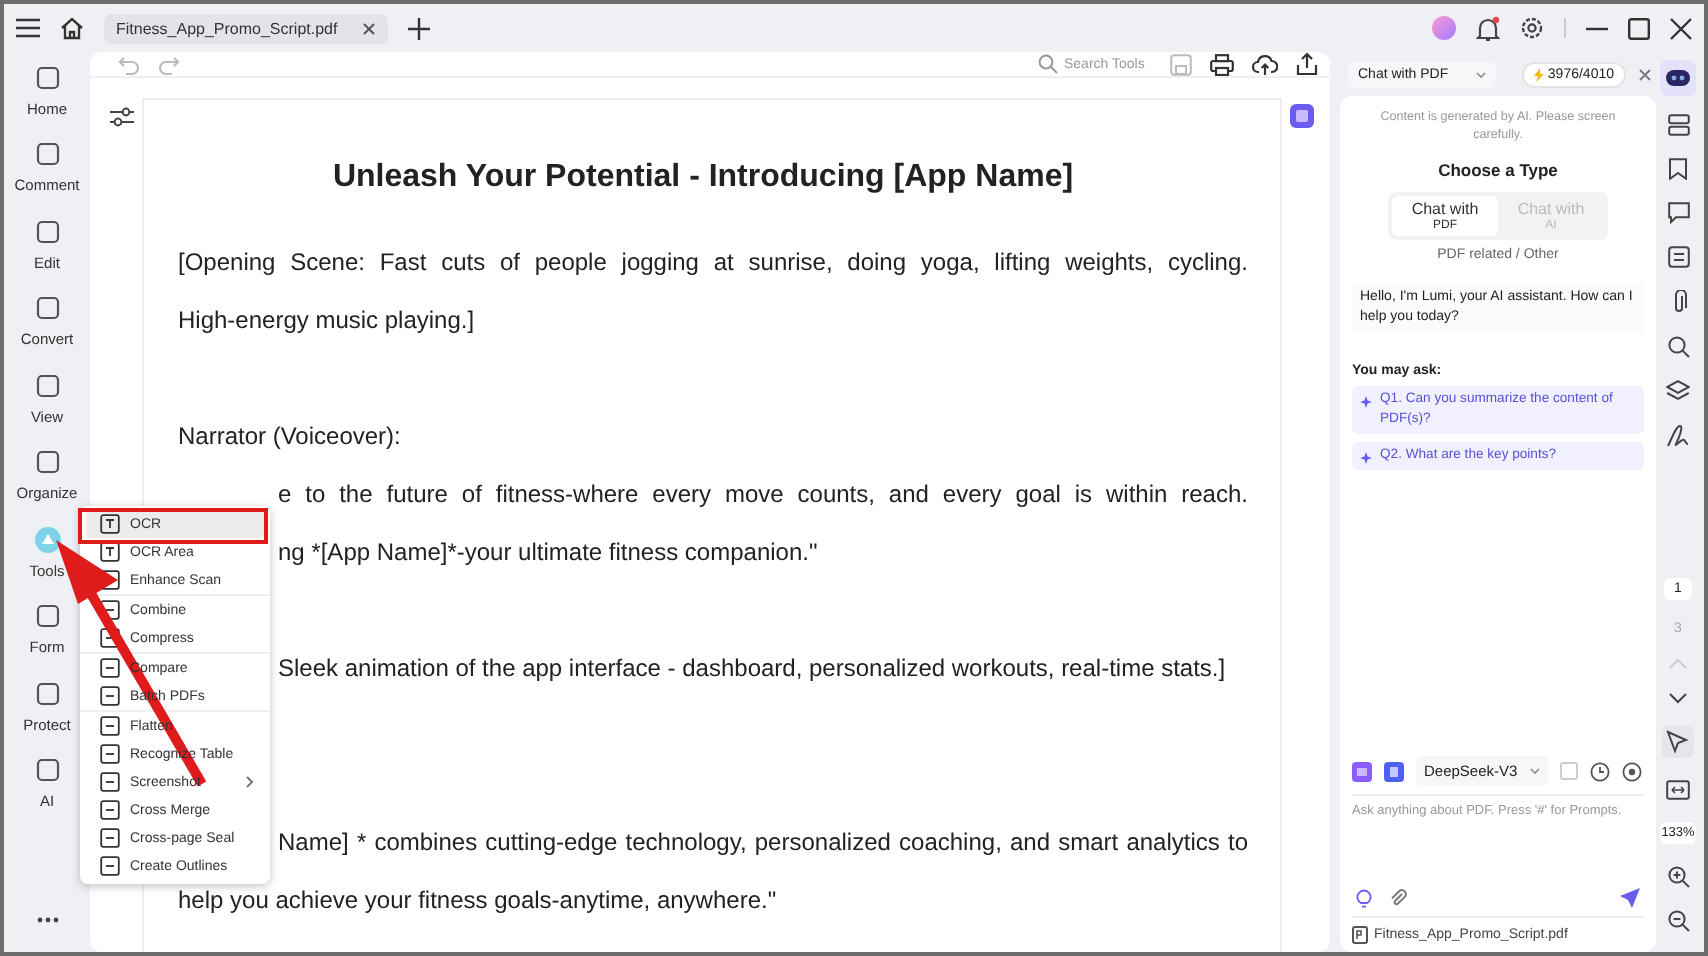 This screenshot has width=1708, height=956. What do you see at coordinates (713, 262) in the screenshot?
I see `document-text-line: [Opening Scene: Fast cuts of people jogging at sunrise, doing yoga, lifting weights, cycling.` at bounding box center [713, 262].